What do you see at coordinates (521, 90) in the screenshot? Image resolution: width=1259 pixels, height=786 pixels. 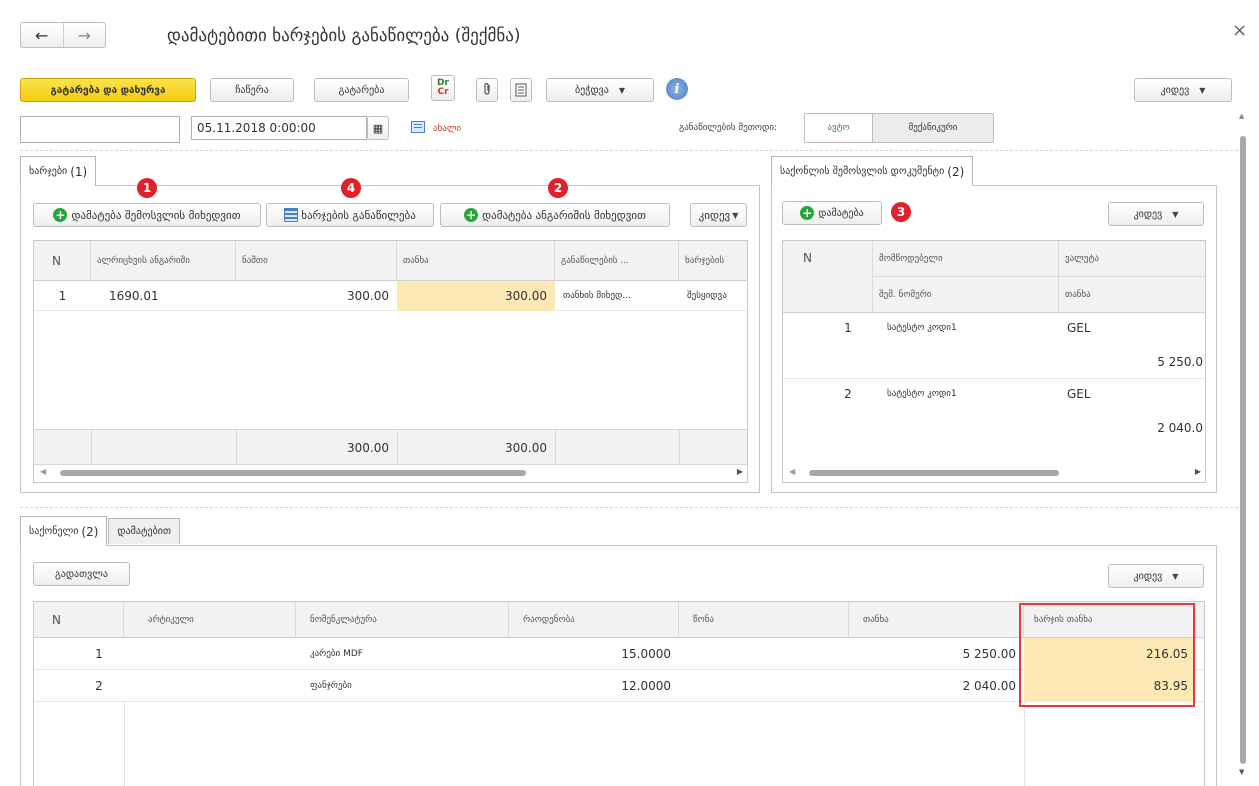 I see `report-icon` at bounding box center [521, 90].